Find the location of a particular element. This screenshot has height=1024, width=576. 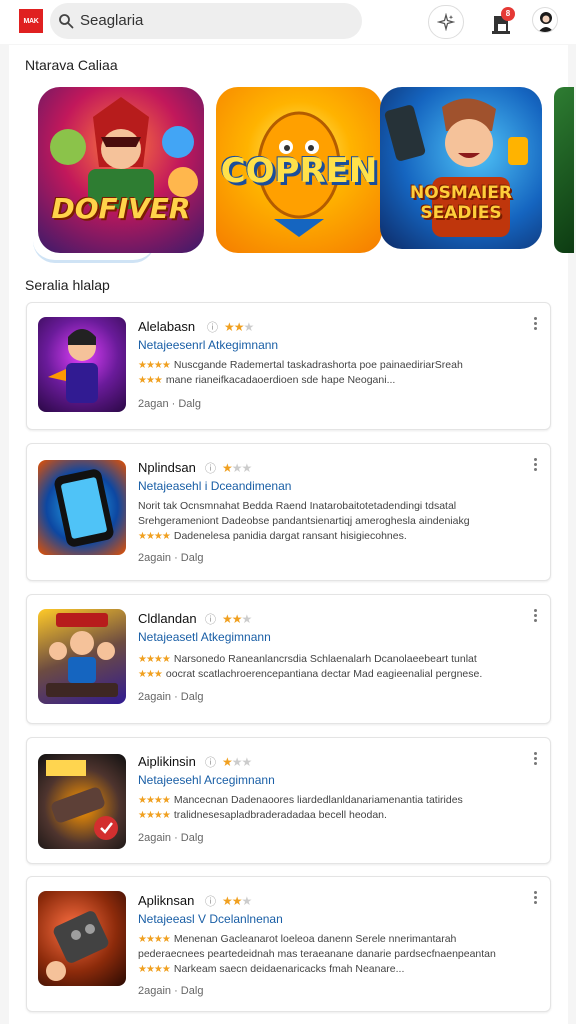

warrior-icon is located at coordinates (73, 366).